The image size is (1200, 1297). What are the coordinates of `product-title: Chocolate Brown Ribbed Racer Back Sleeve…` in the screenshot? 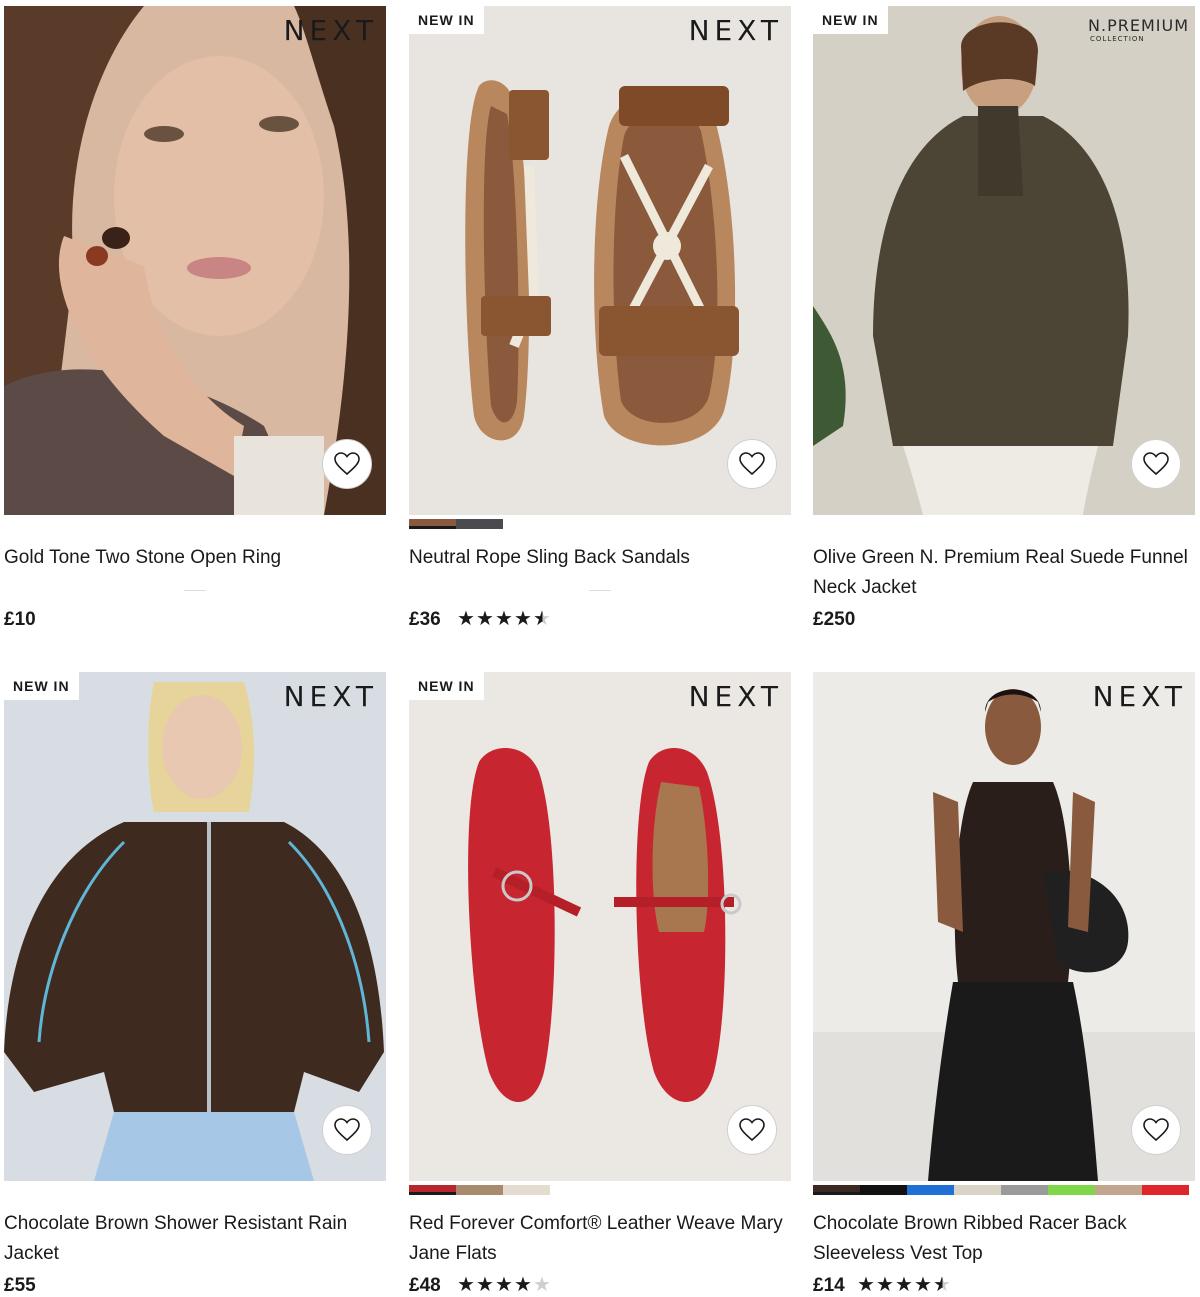 It's located at (1004, 1239).